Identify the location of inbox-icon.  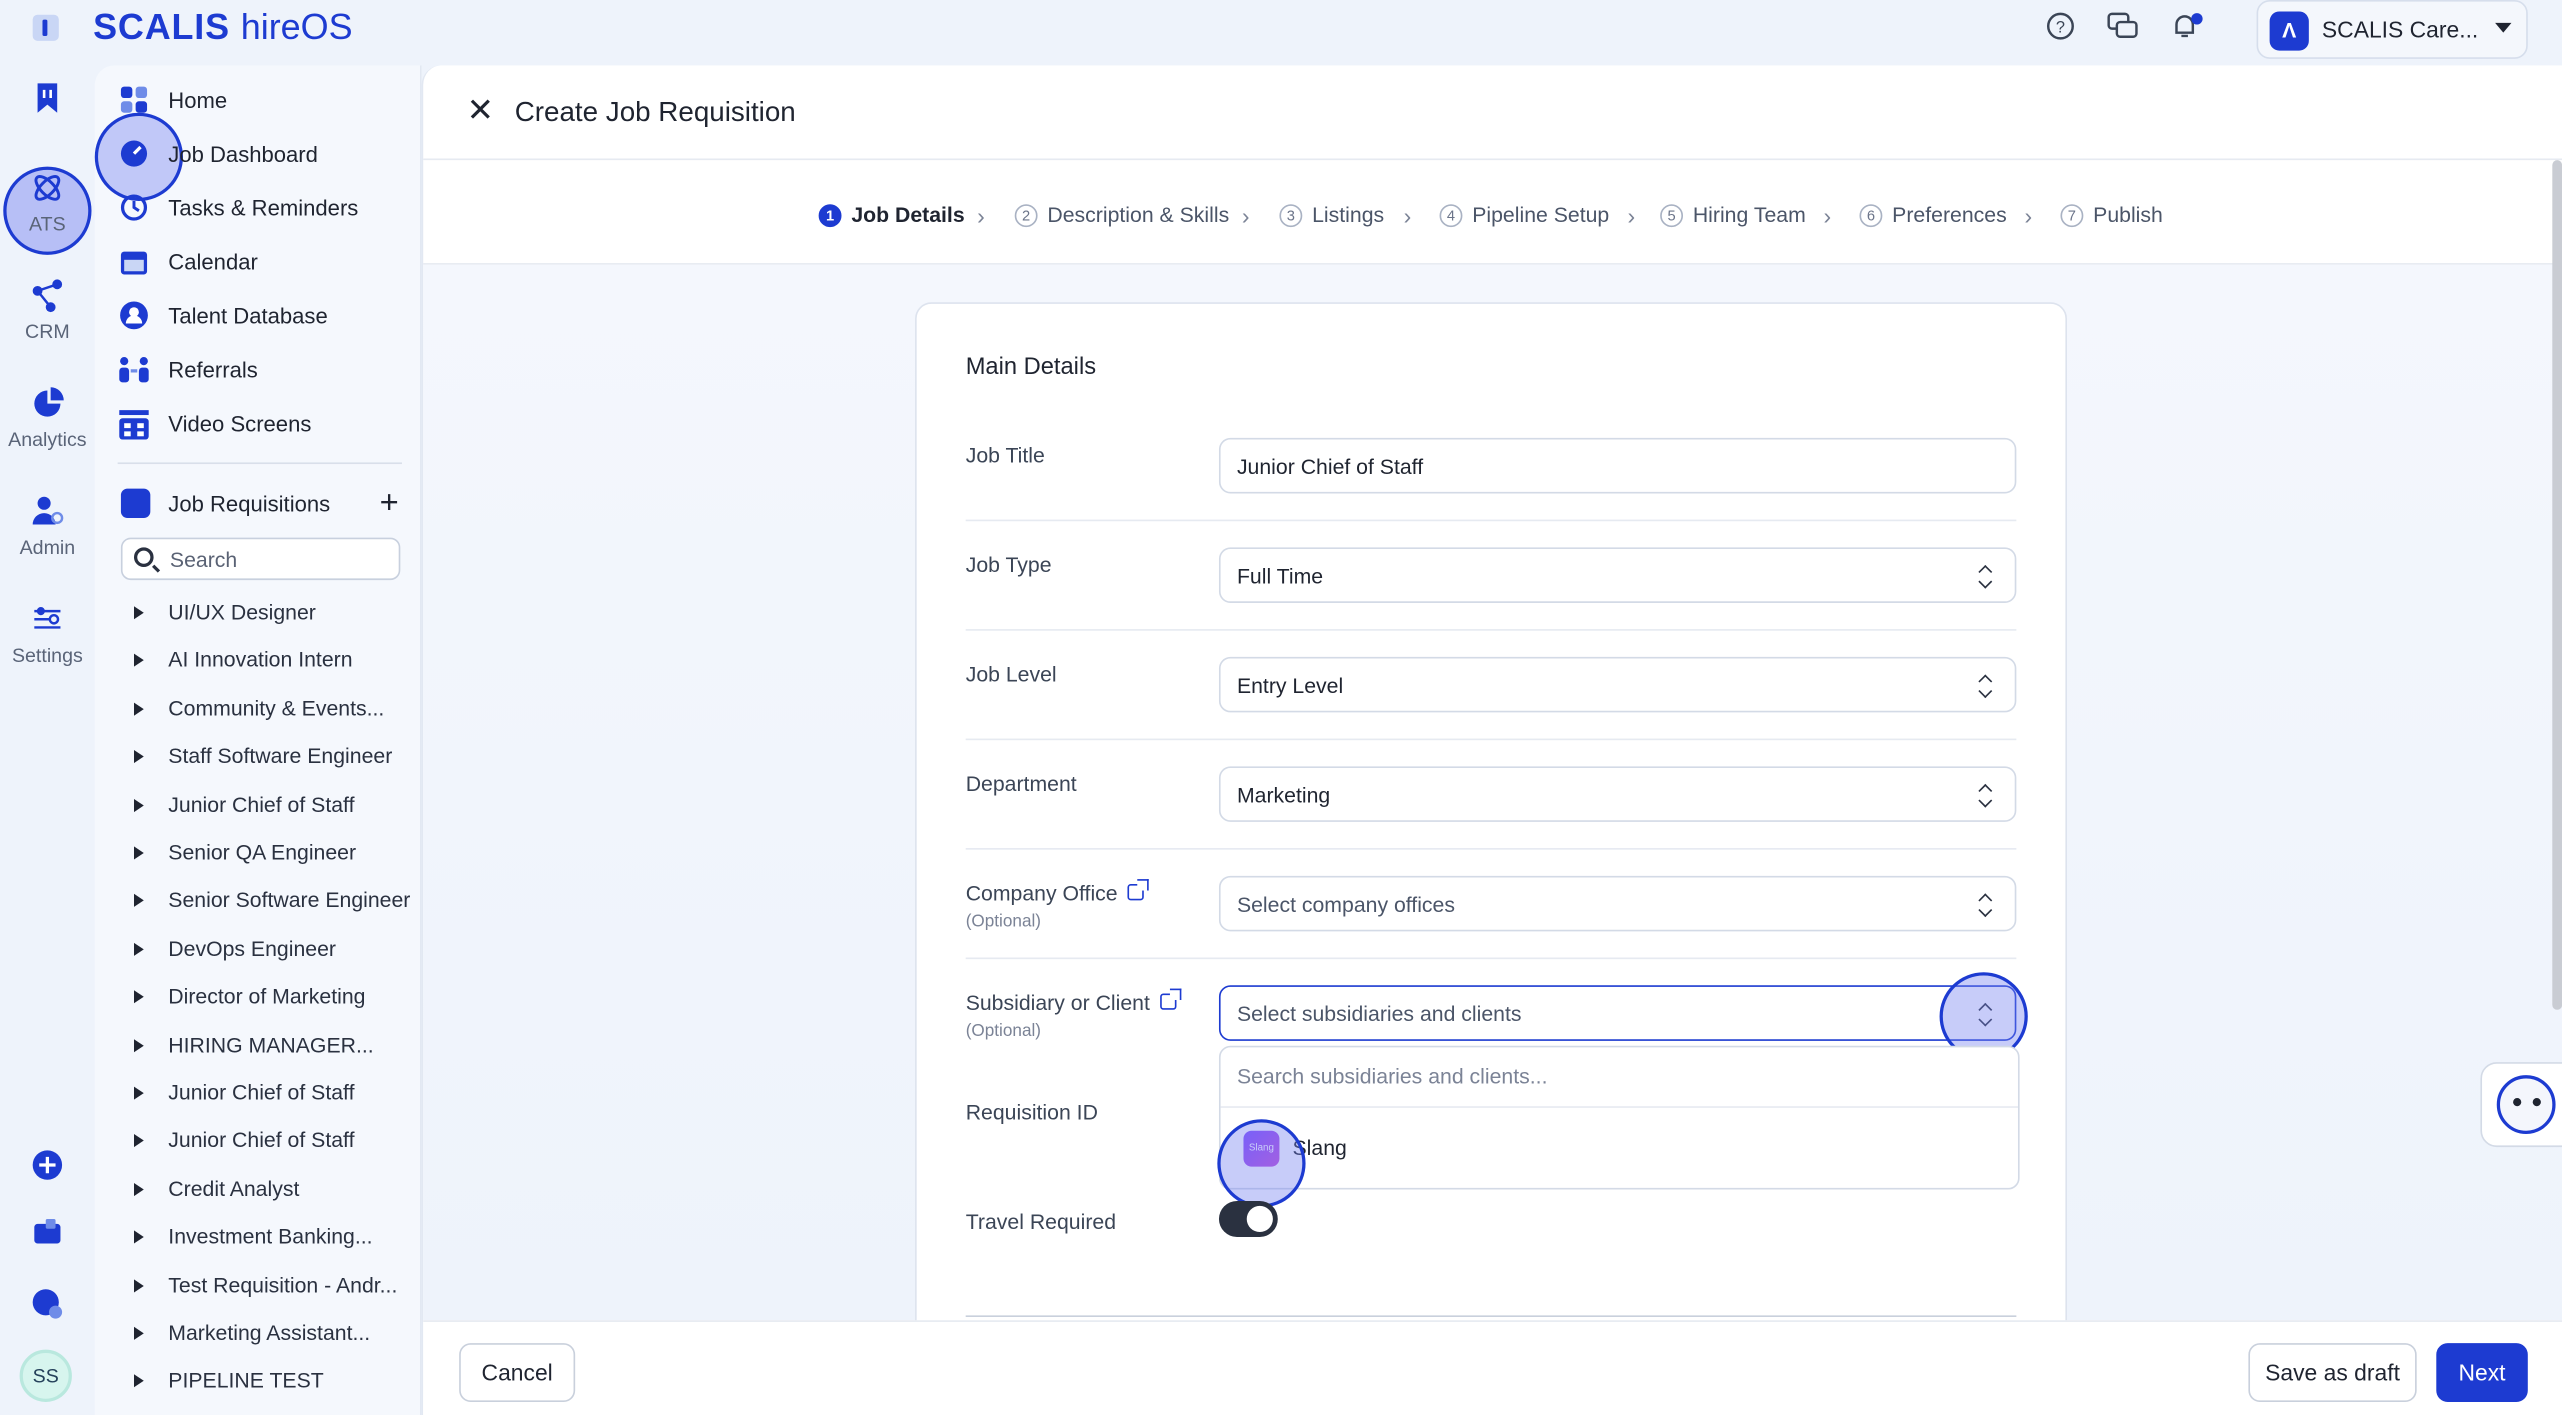
(47, 1234).